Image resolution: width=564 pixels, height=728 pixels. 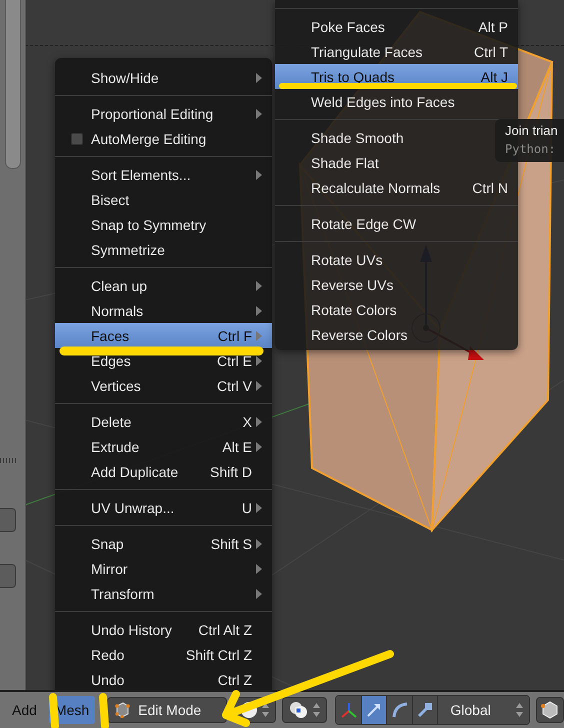 What do you see at coordinates (163, 360) in the screenshot?
I see `menu-item: Edges Ctrl E` at bounding box center [163, 360].